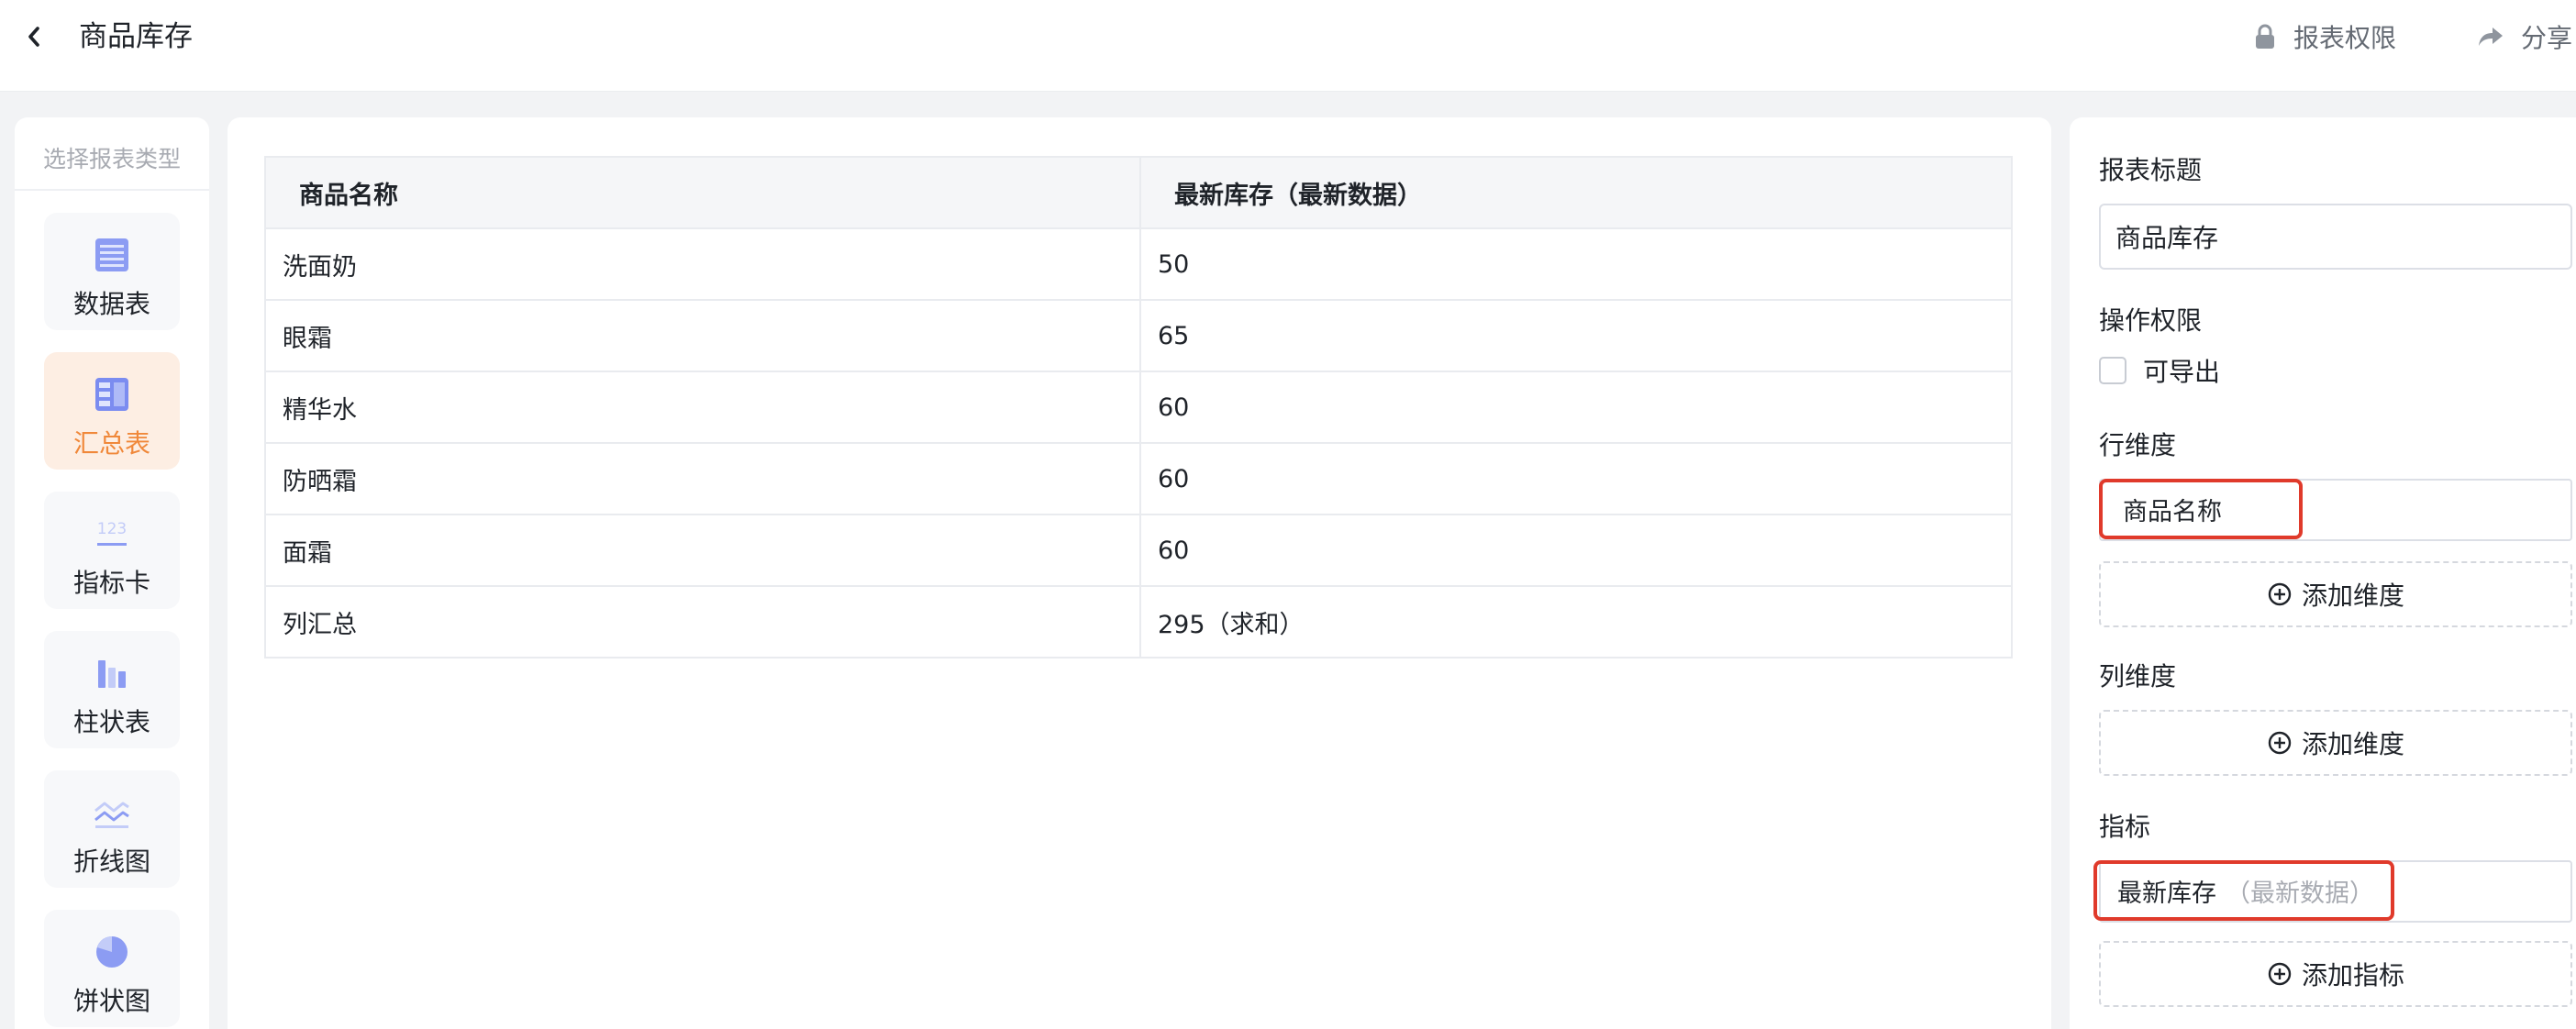 The image size is (2576, 1029). What do you see at coordinates (2151, 170) in the screenshot?
I see `report-title-label: 报表标题` at bounding box center [2151, 170].